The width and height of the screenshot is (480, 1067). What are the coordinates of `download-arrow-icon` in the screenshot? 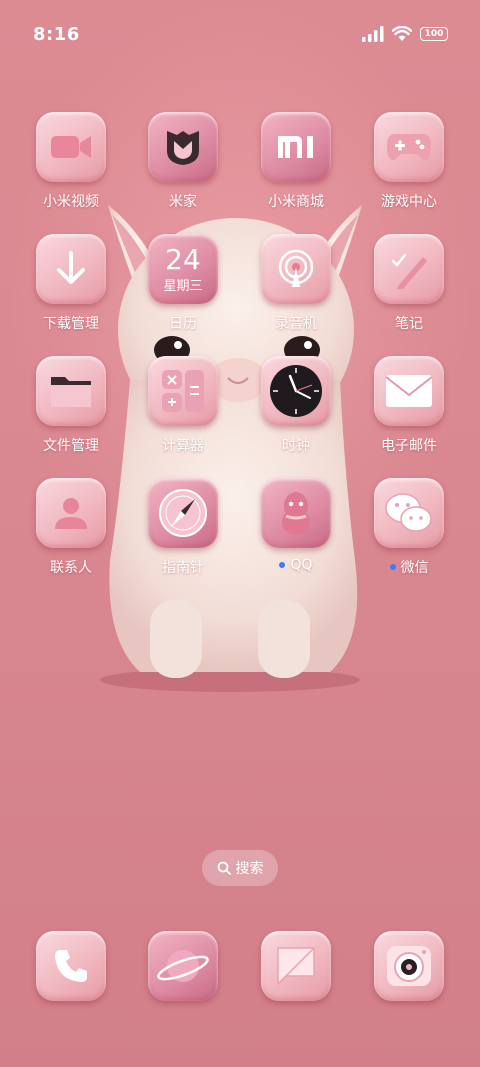 It's located at (71, 269).